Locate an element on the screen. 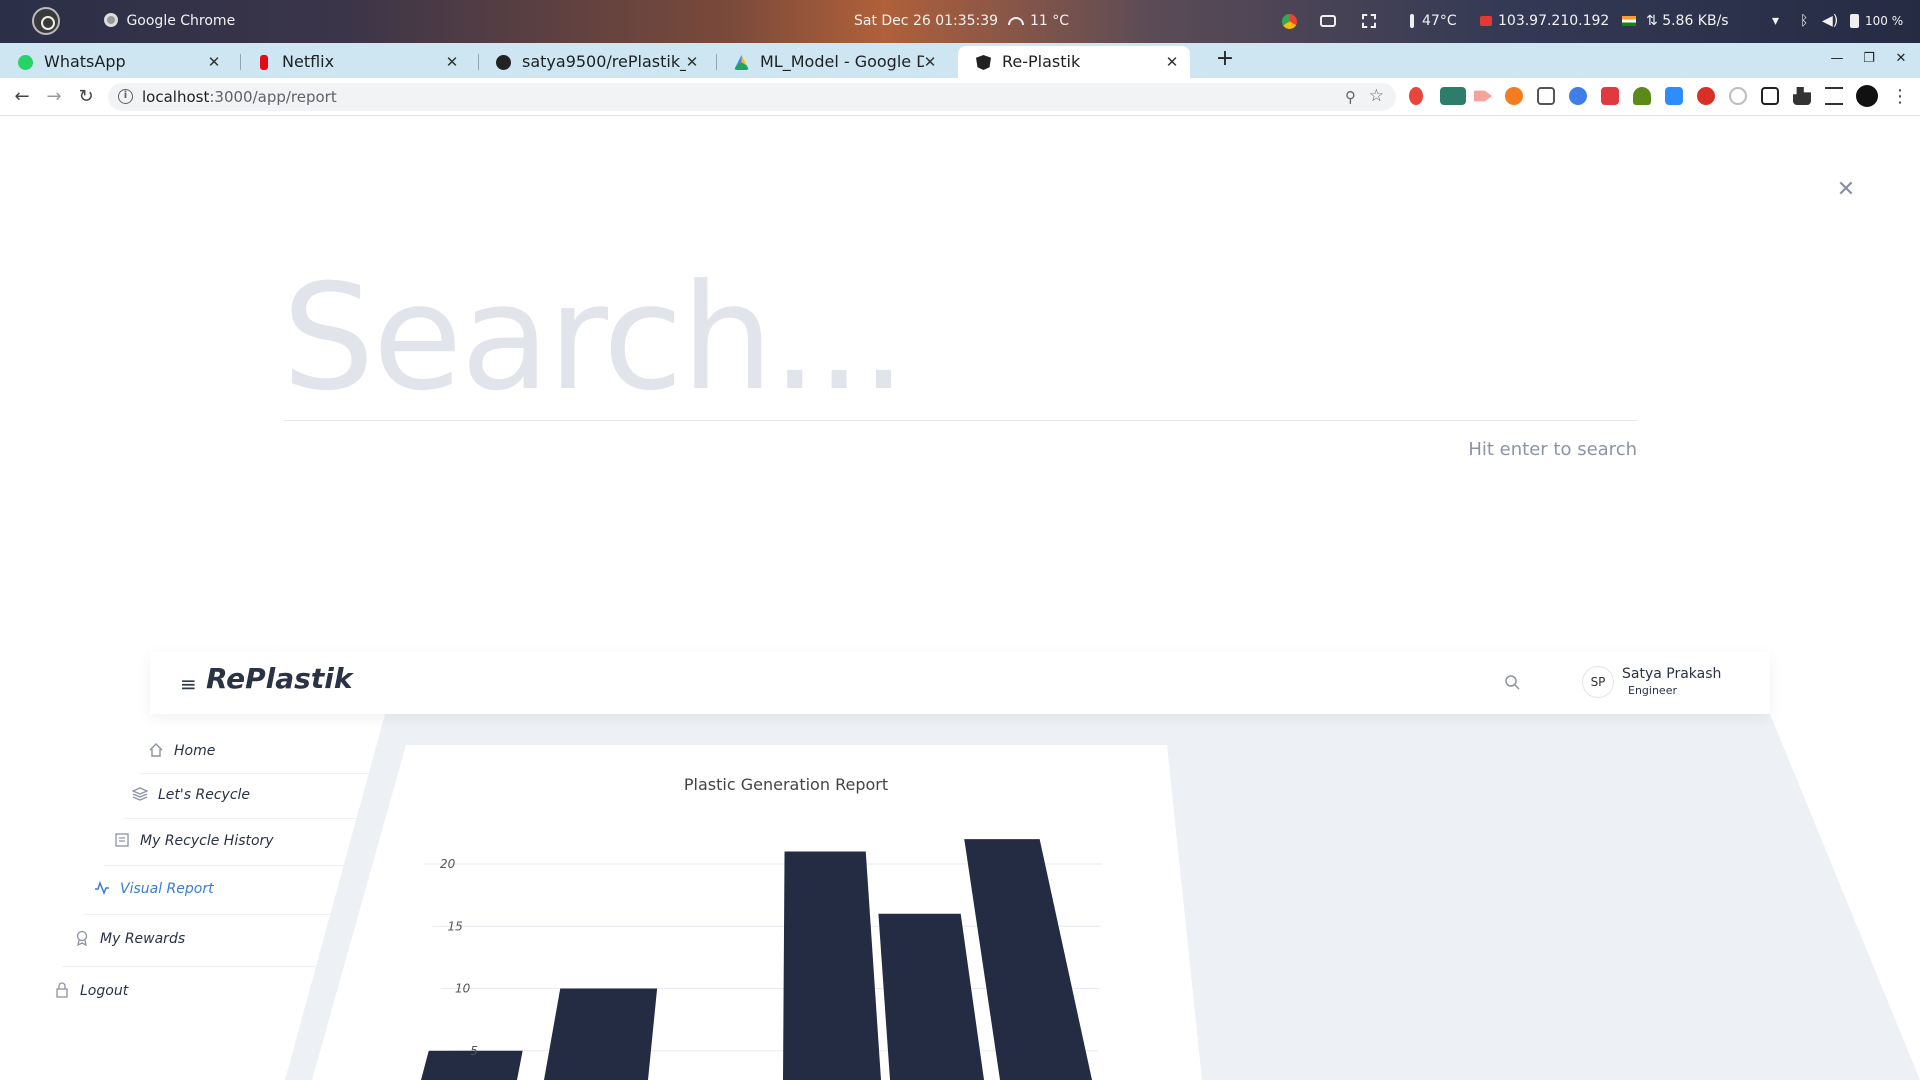 This screenshot has width=1920, height=1080. reload-icon: ↻ is located at coordinates (86, 97).